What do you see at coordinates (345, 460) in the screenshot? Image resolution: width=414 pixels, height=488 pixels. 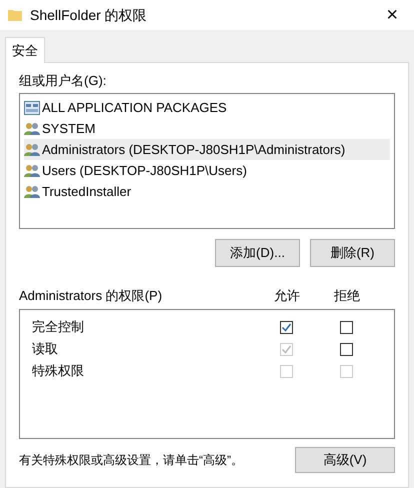 I see `advanced-button: 高级(V)` at bounding box center [345, 460].